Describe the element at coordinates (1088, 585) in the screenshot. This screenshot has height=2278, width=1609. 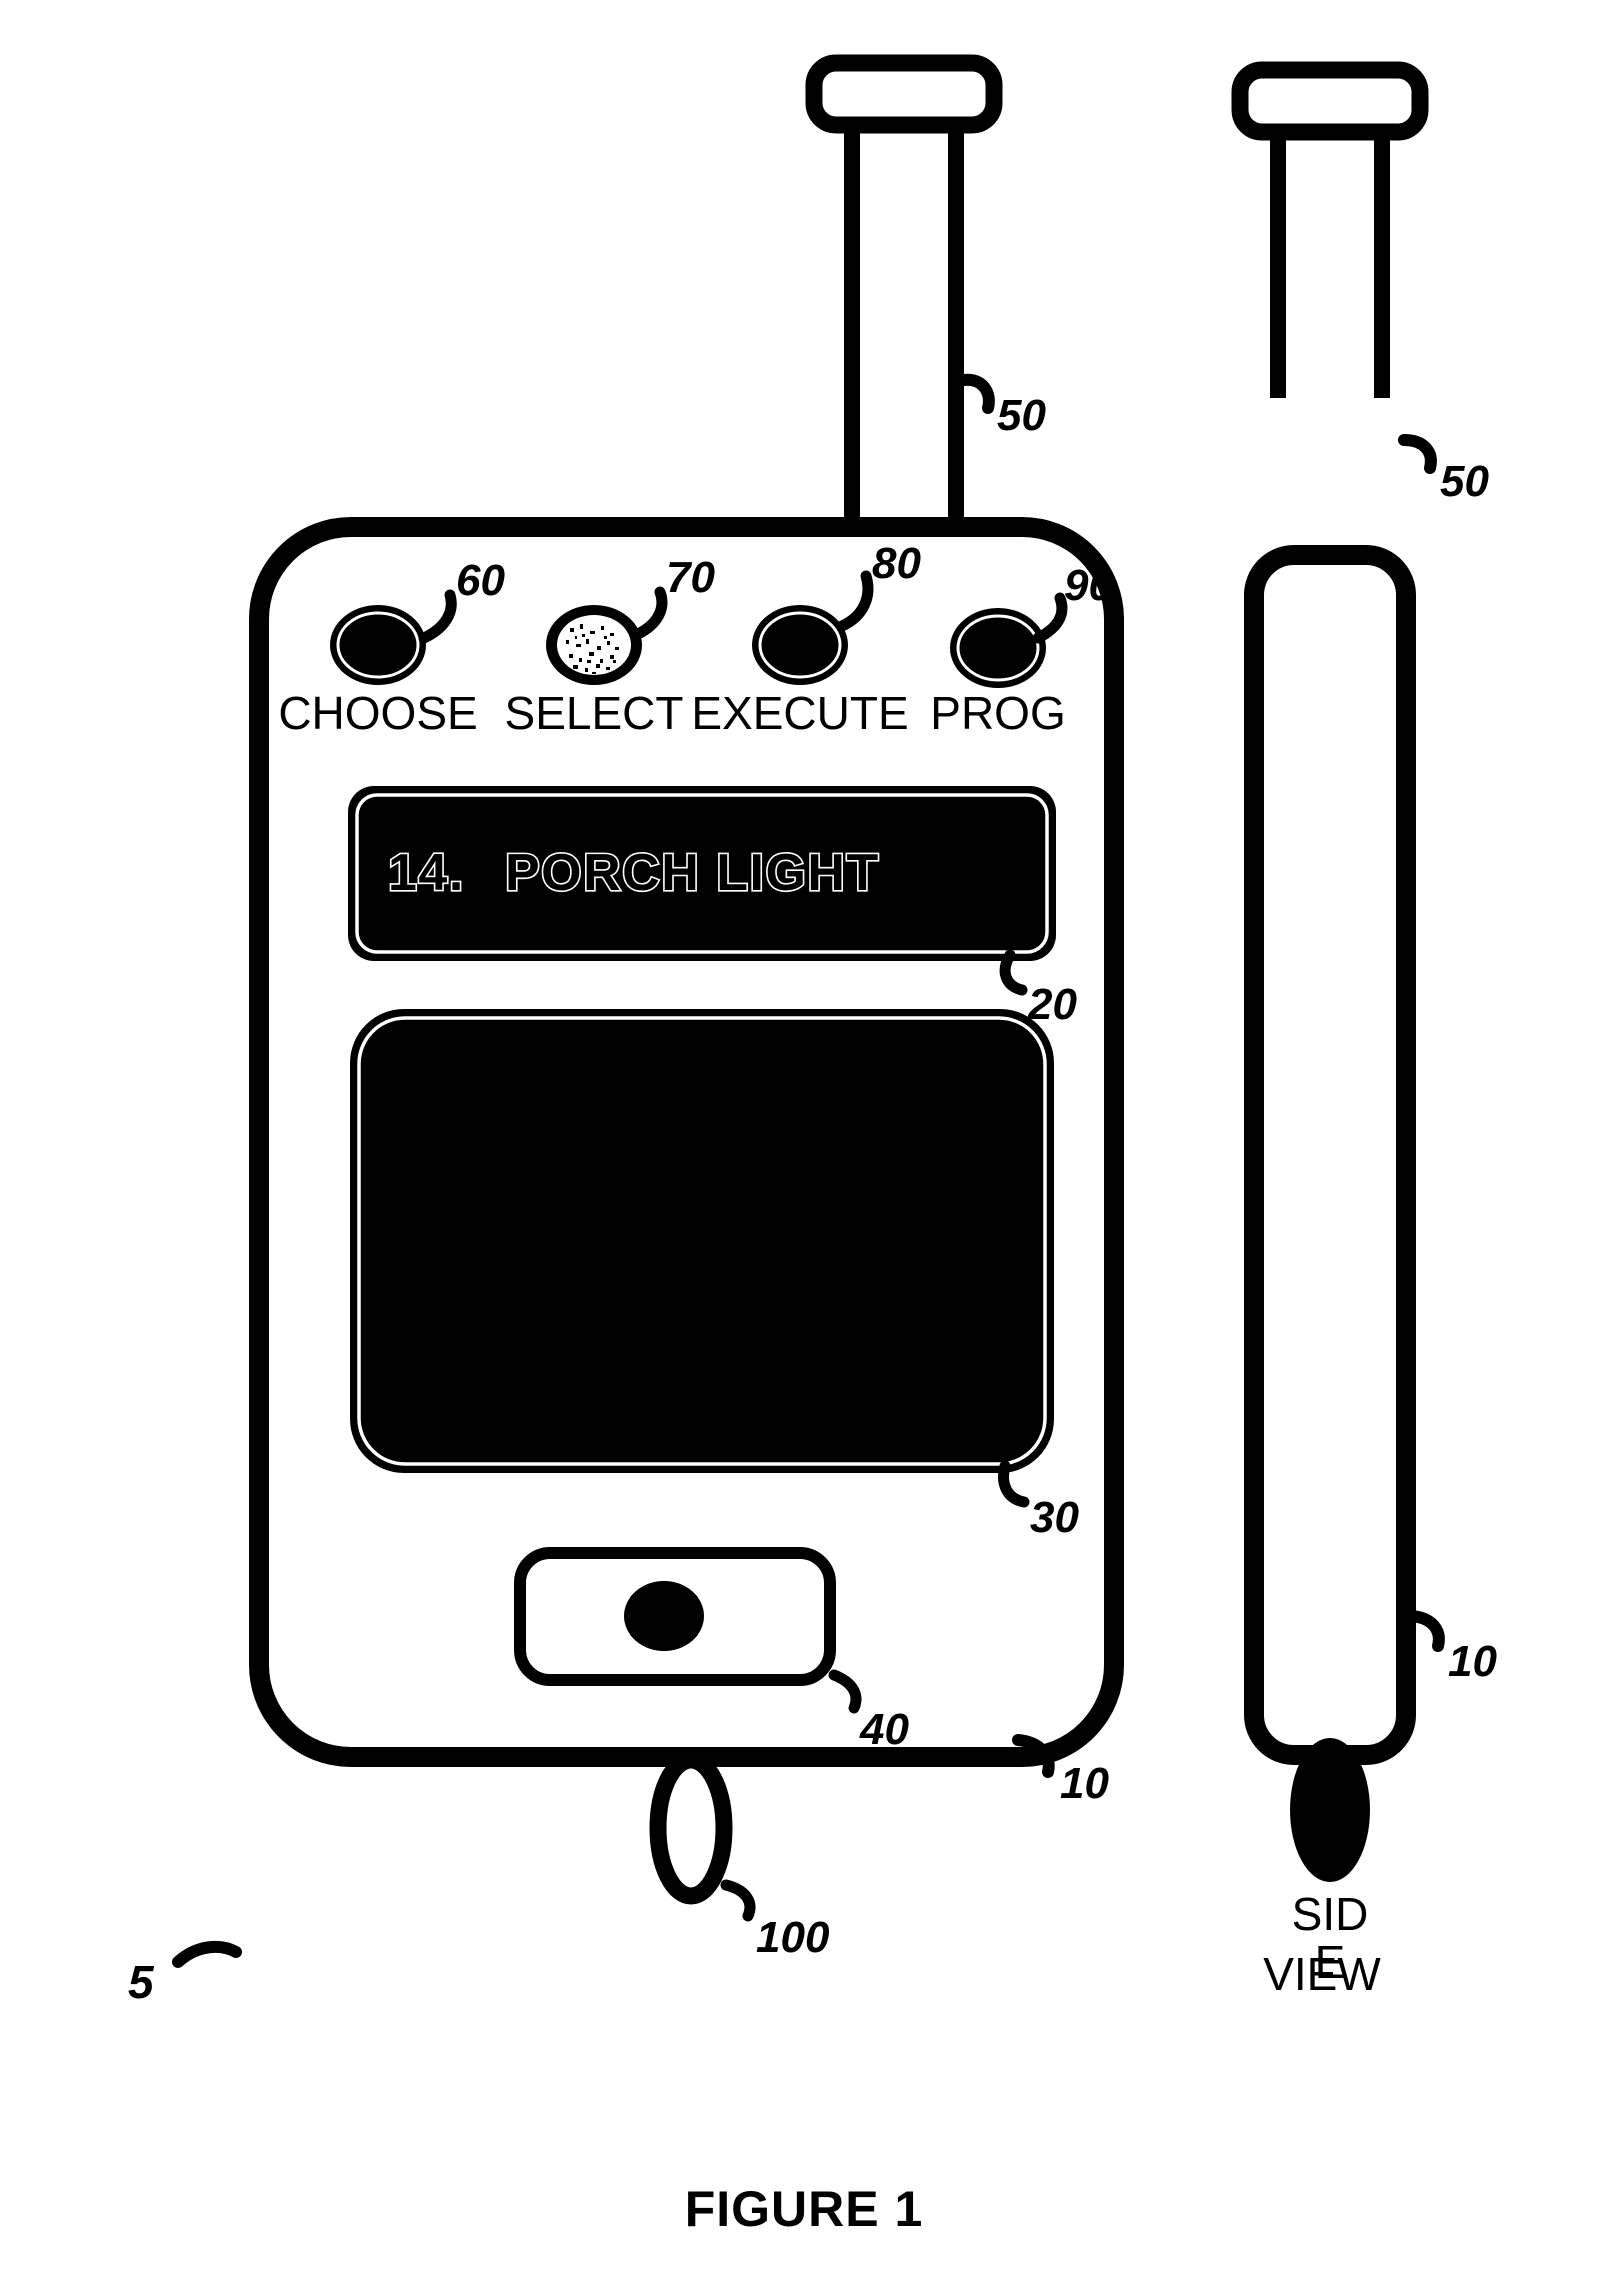
I see `ref-label-prog: 90` at that location.